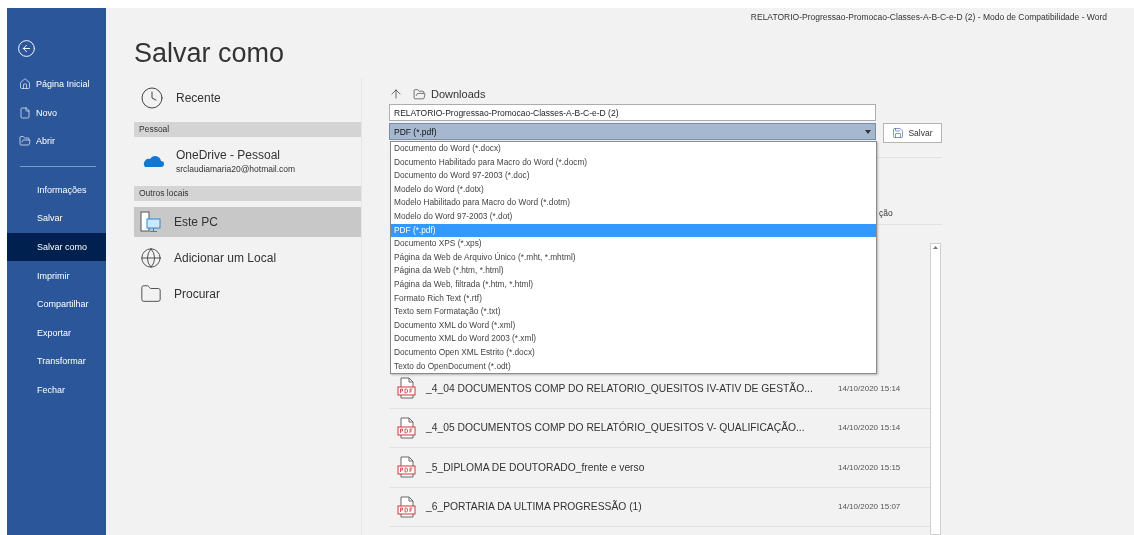 The height and width of the screenshot is (535, 1134). What do you see at coordinates (151, 258) in the screenshot?
I see `globe-icon` at bounding box center [151, 258].